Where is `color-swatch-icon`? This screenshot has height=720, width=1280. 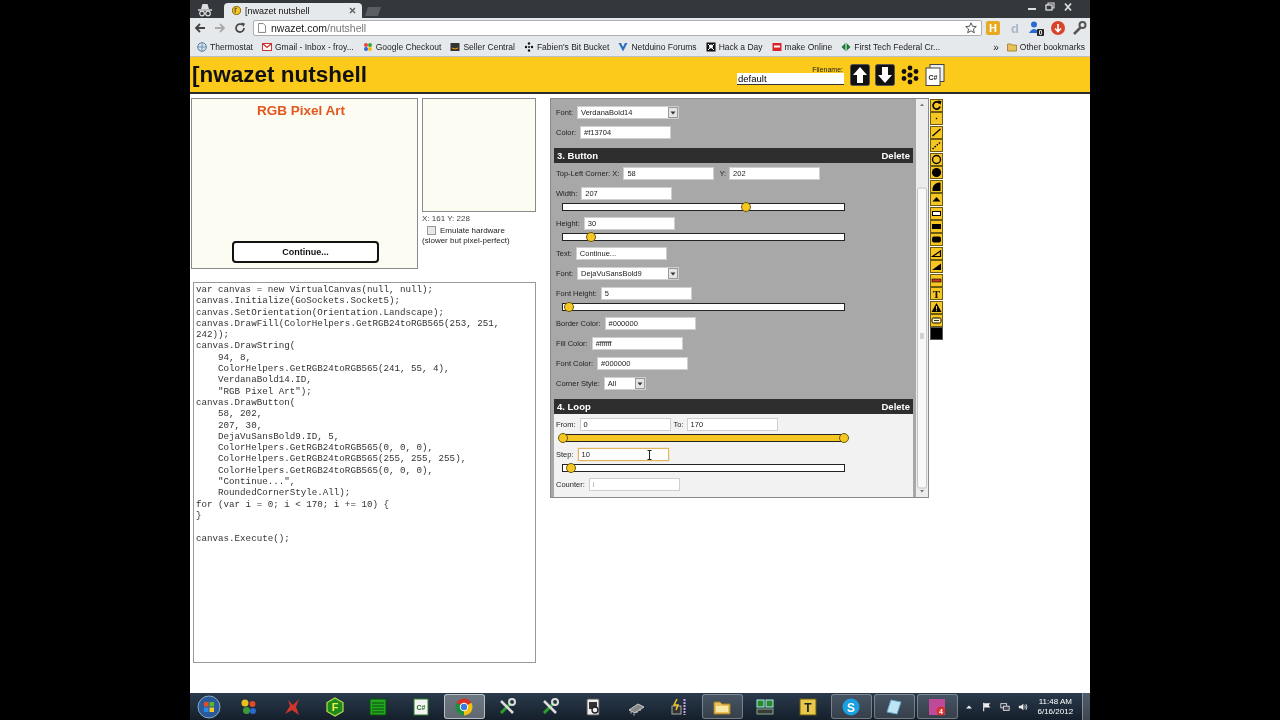
color-swatch-icon is located at coordinates (936, 334).